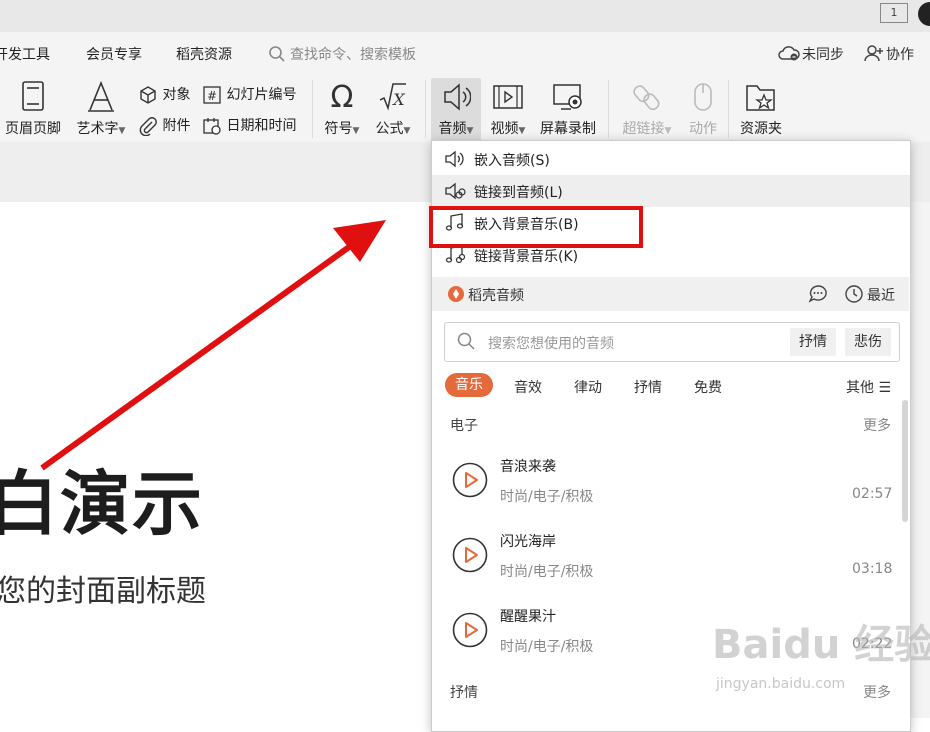 The height and width of the screenshot is (732, 930). I want to click on symbol-button: Ω 符号▼, so click(342, 109).